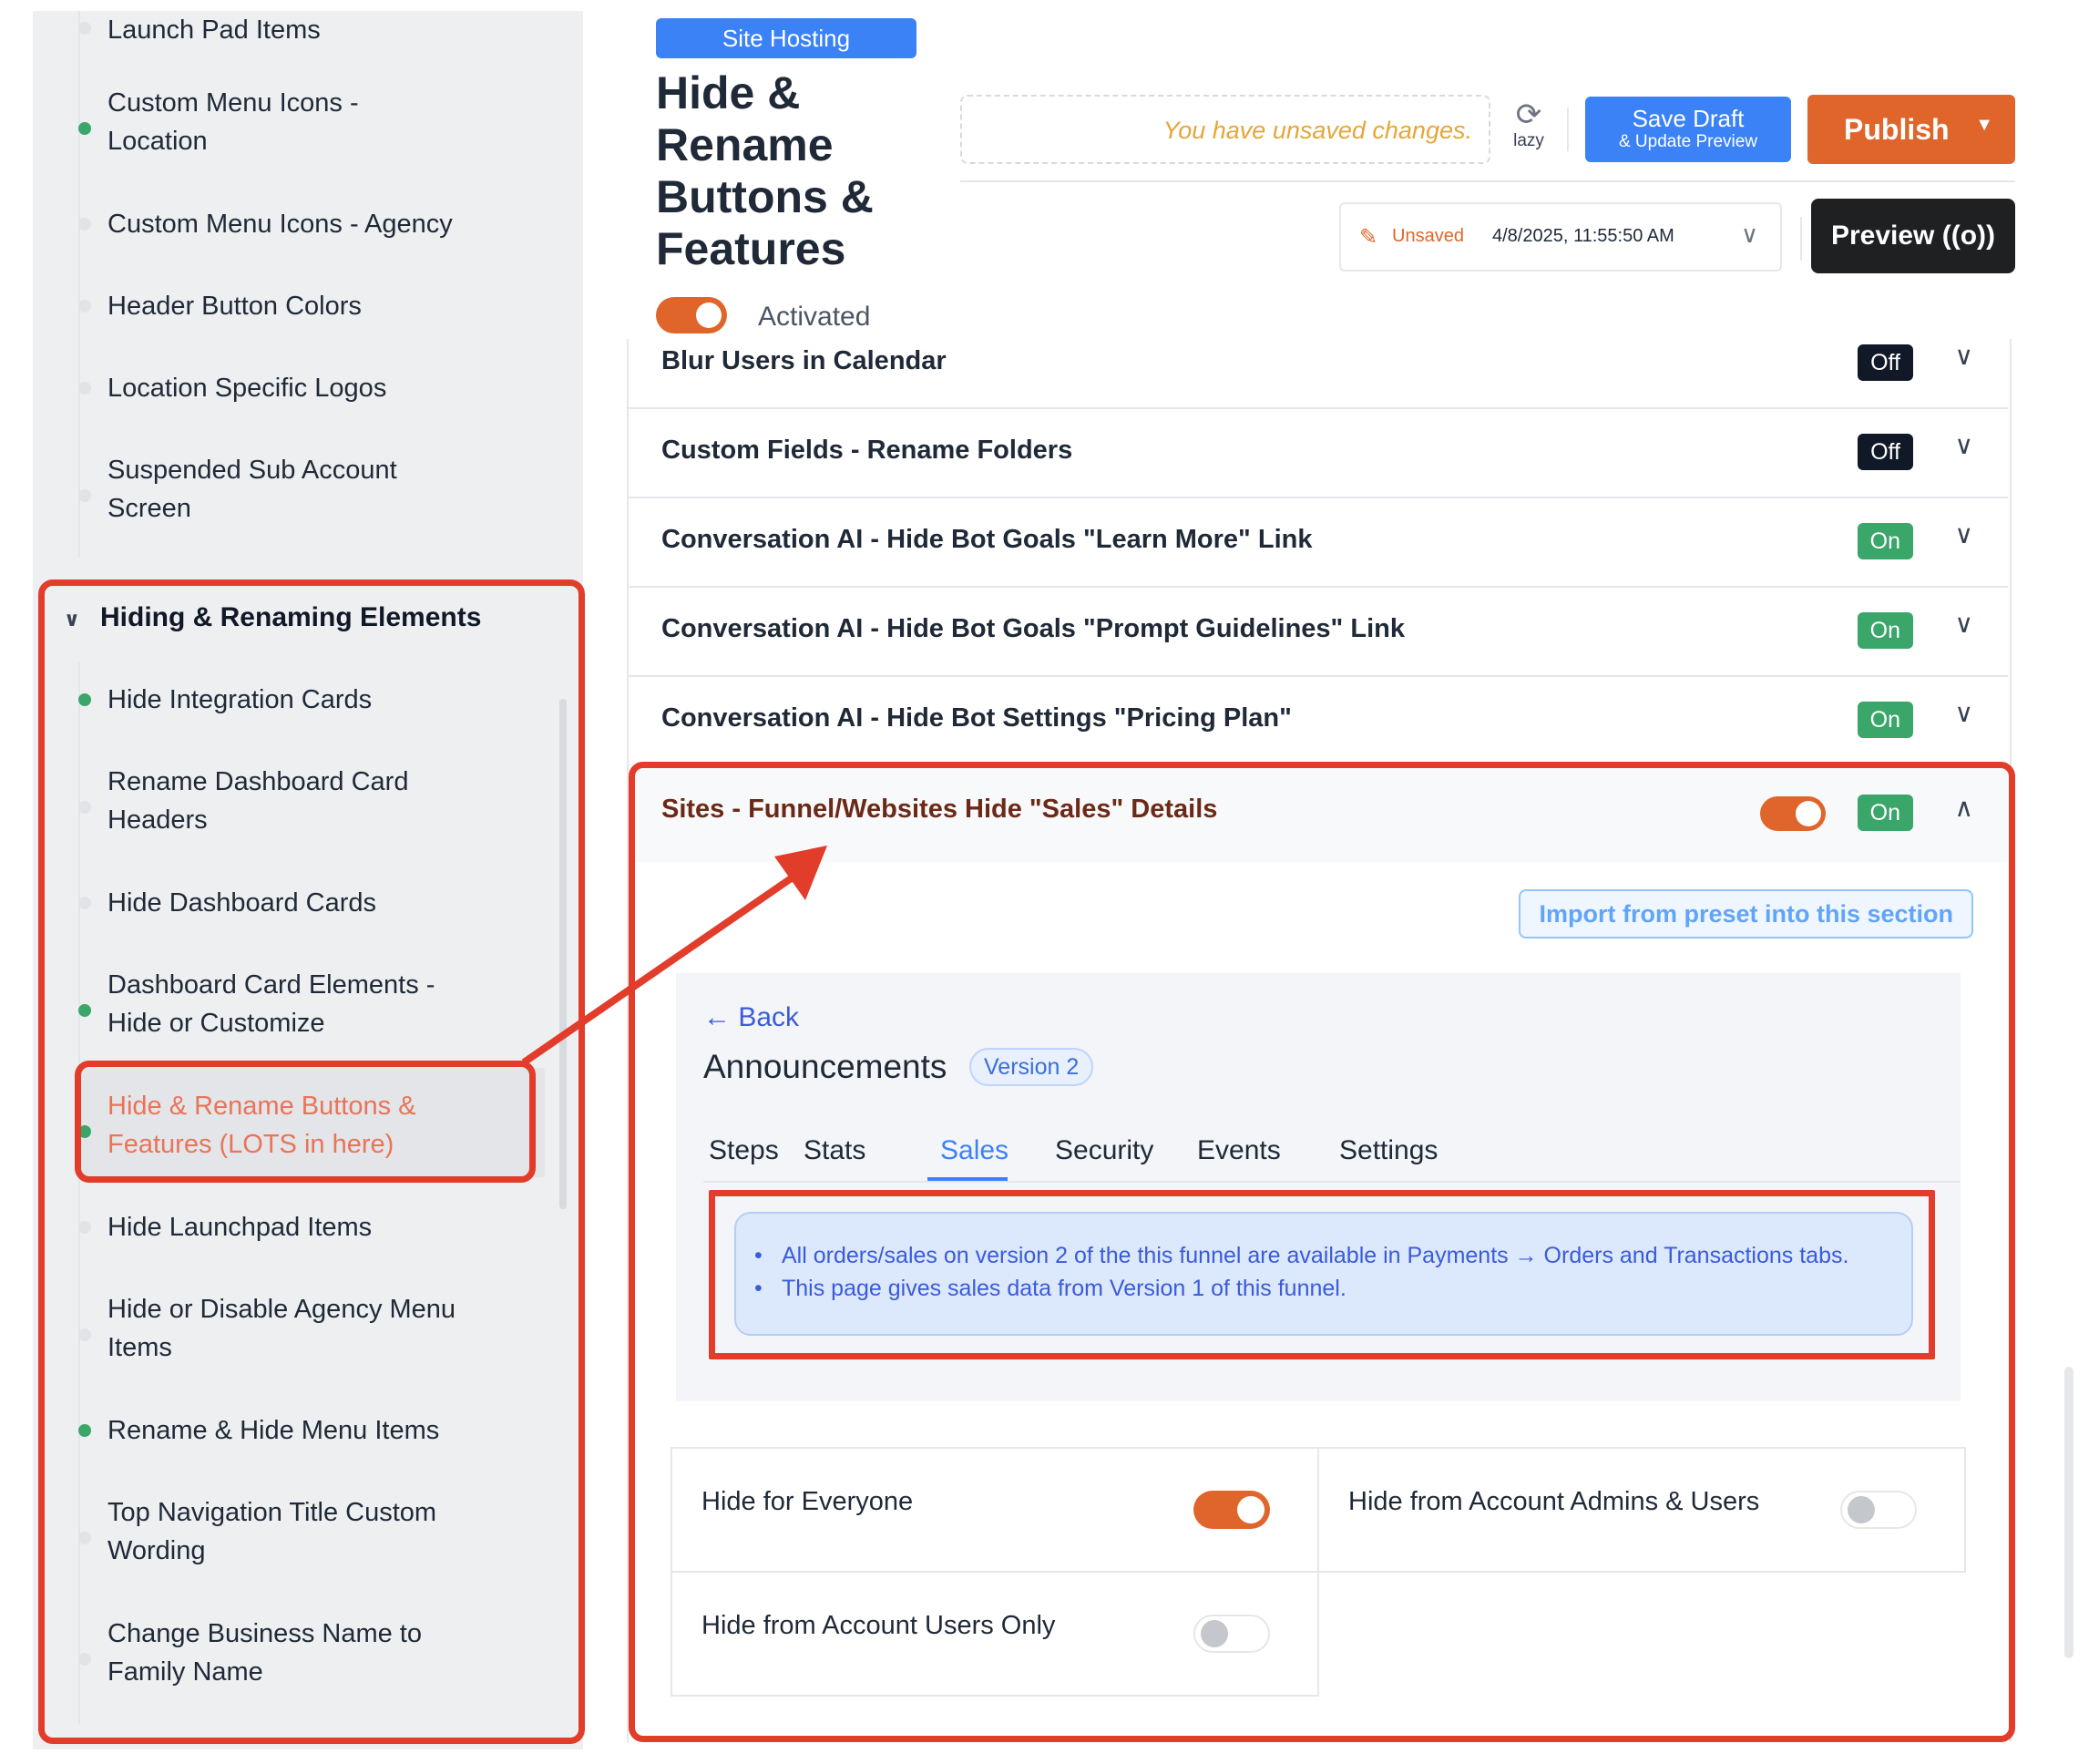  Describe the element at coordinates (662, 967) in the screenshot. I see `arrow-shaft` at that location.